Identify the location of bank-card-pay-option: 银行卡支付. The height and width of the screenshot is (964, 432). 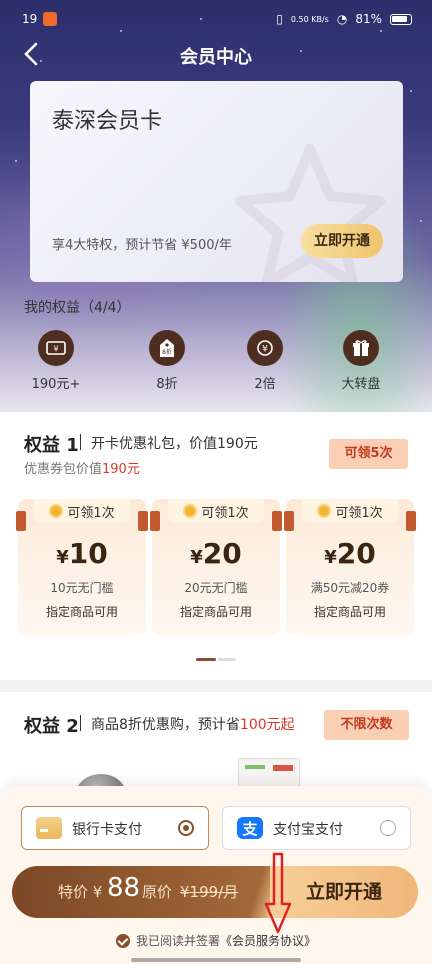
(115, 828).